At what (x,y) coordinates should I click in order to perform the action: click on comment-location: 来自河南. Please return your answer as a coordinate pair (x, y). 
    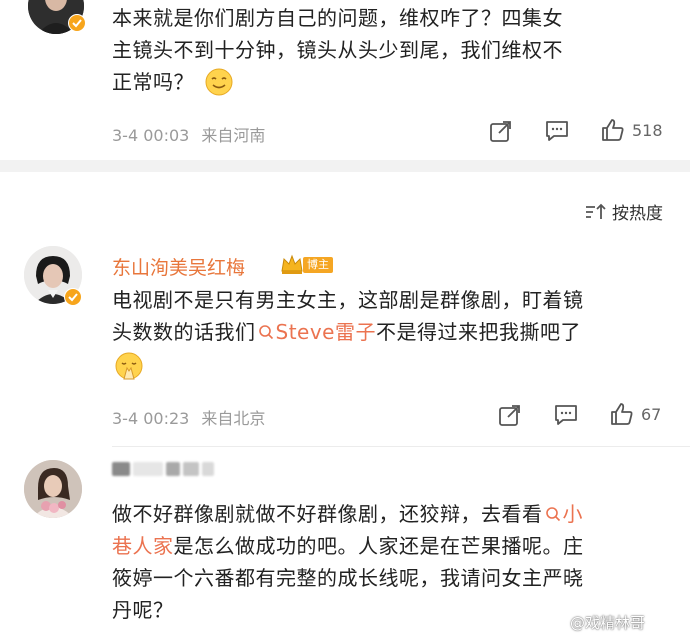
    Looking at the image, I should click on (233, 135).